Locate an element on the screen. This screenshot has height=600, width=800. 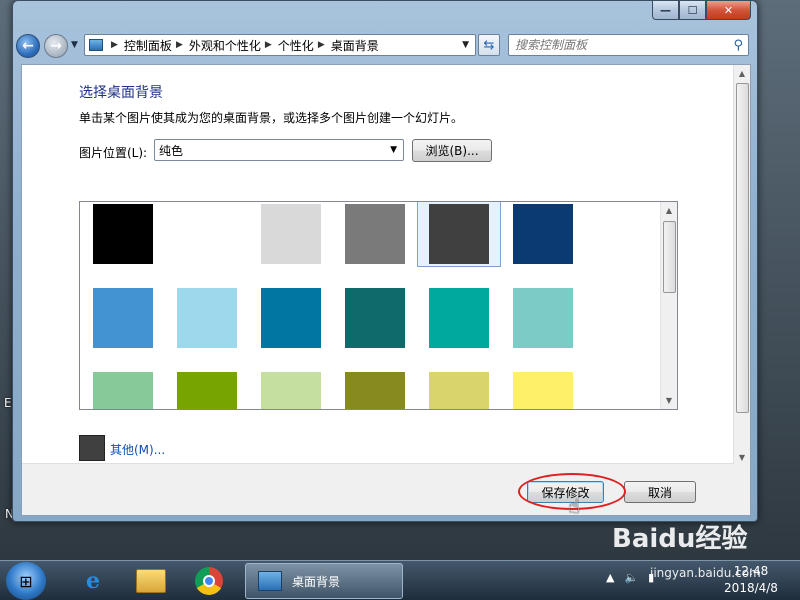
picture-location-value: 纯色 is located at coordinates (171, 150).